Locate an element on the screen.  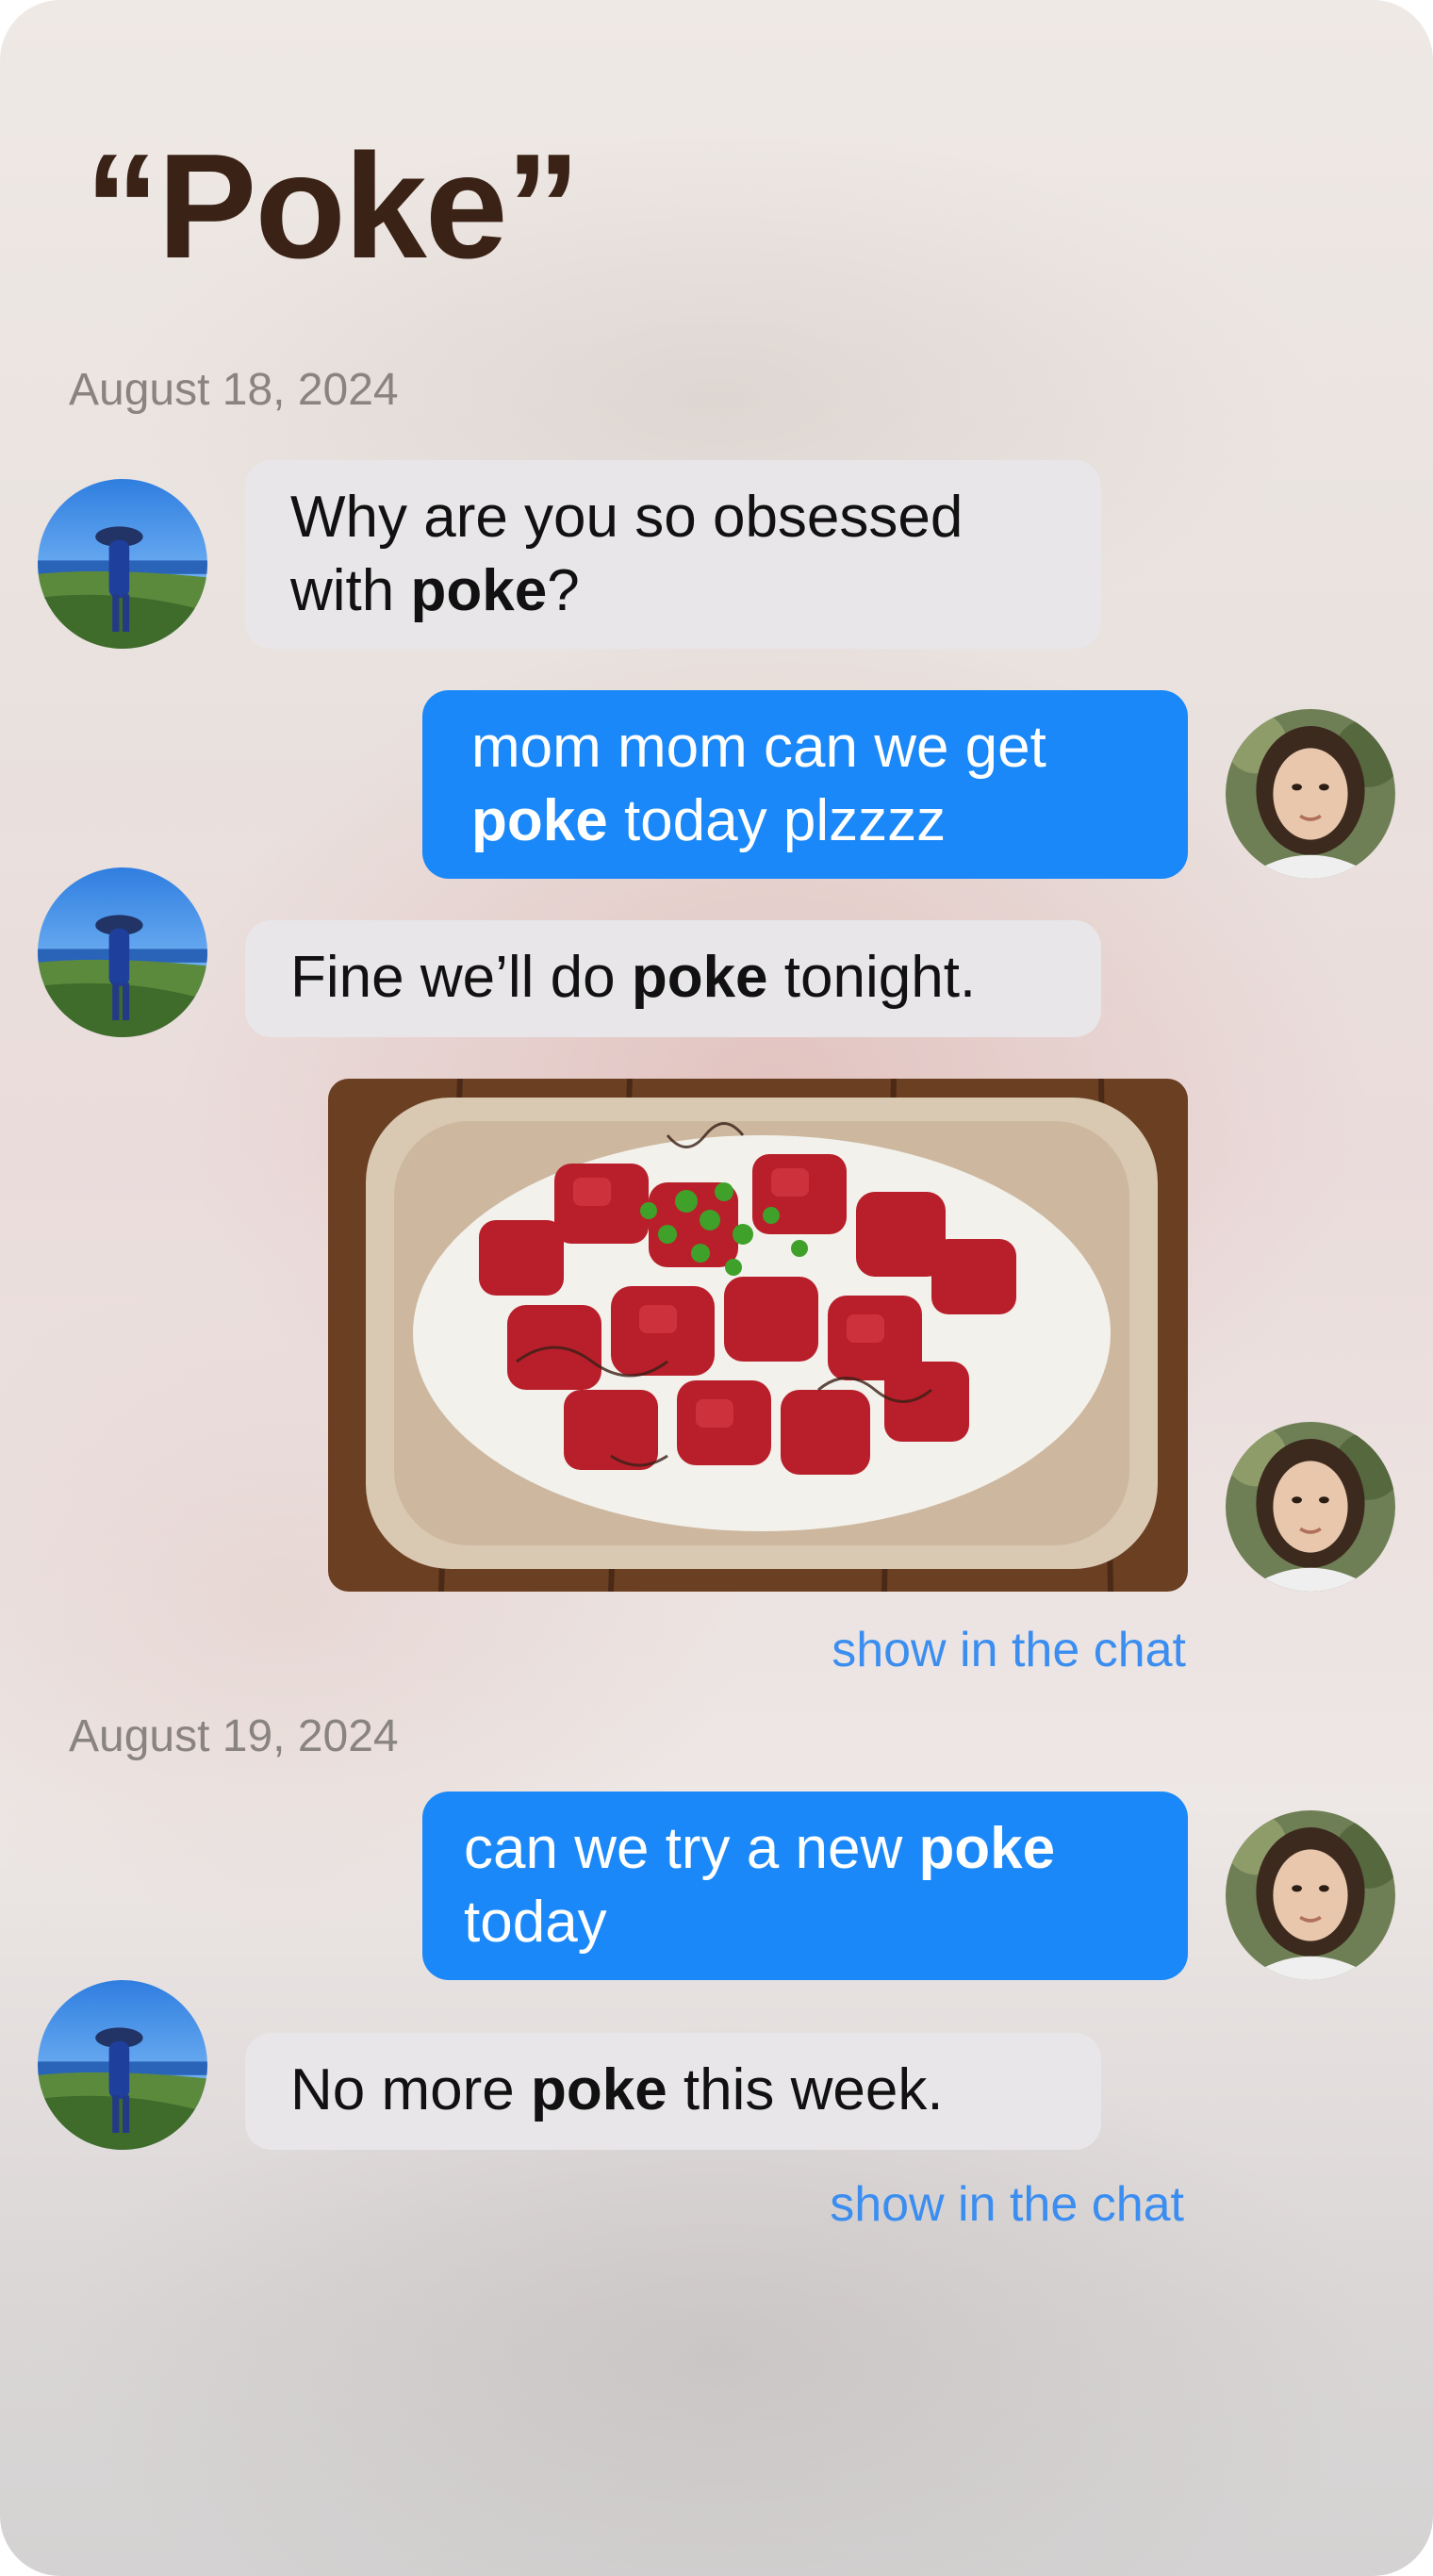
message-bubble-incoming: Why are you so obsessed with poke? is located at coordinates (673, 554).